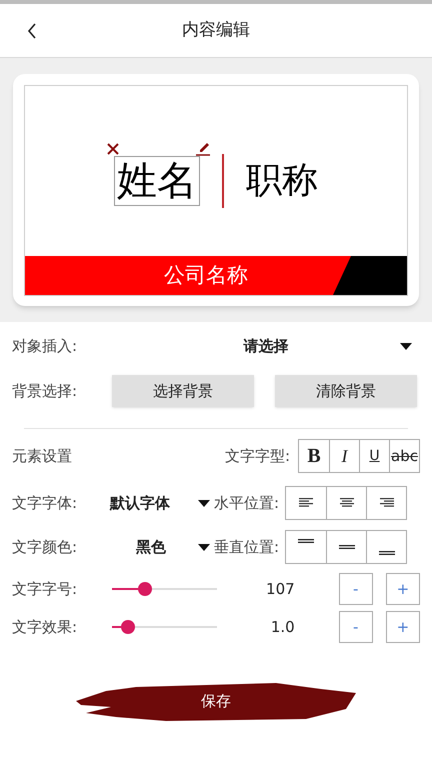  Describe the element at coordinates (266, 346) in the screenshot. I see `insert-dropdown: 请选择` at that location.